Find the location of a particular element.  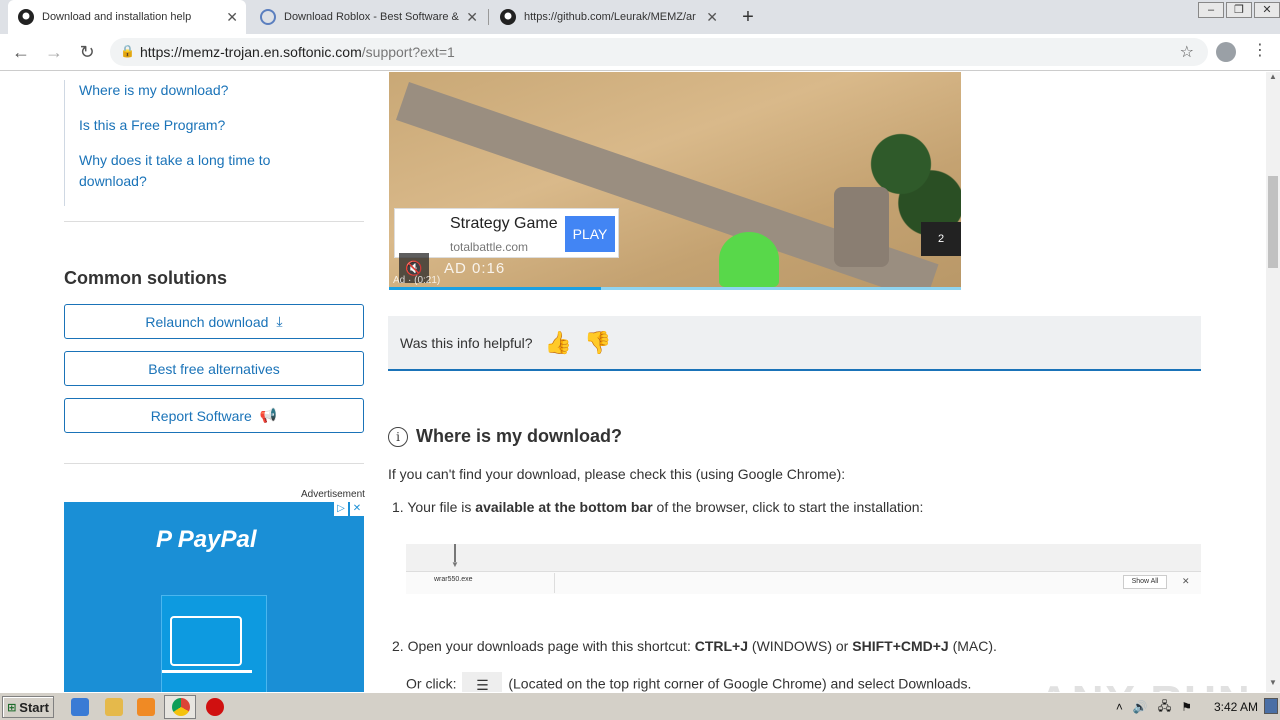

tab-separator is located at coordinates (488, 17).